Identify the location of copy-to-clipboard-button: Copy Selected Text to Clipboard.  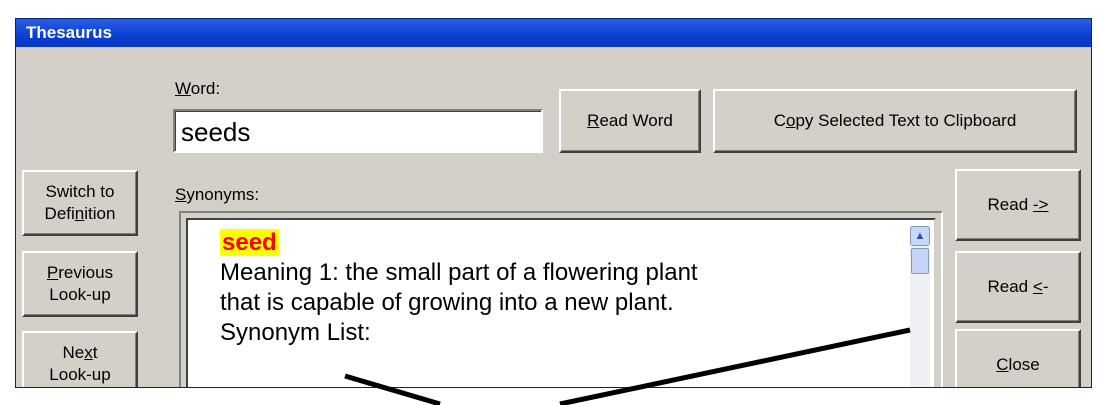
(895, 121).